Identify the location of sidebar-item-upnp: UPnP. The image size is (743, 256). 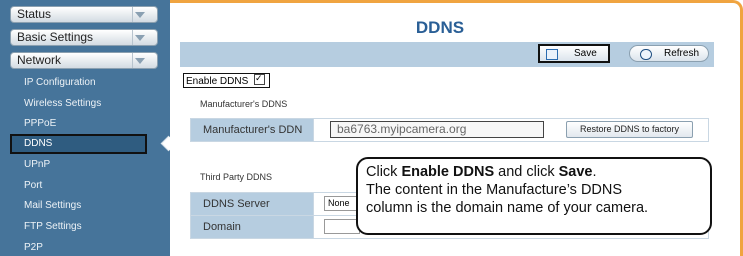
(37, 164).